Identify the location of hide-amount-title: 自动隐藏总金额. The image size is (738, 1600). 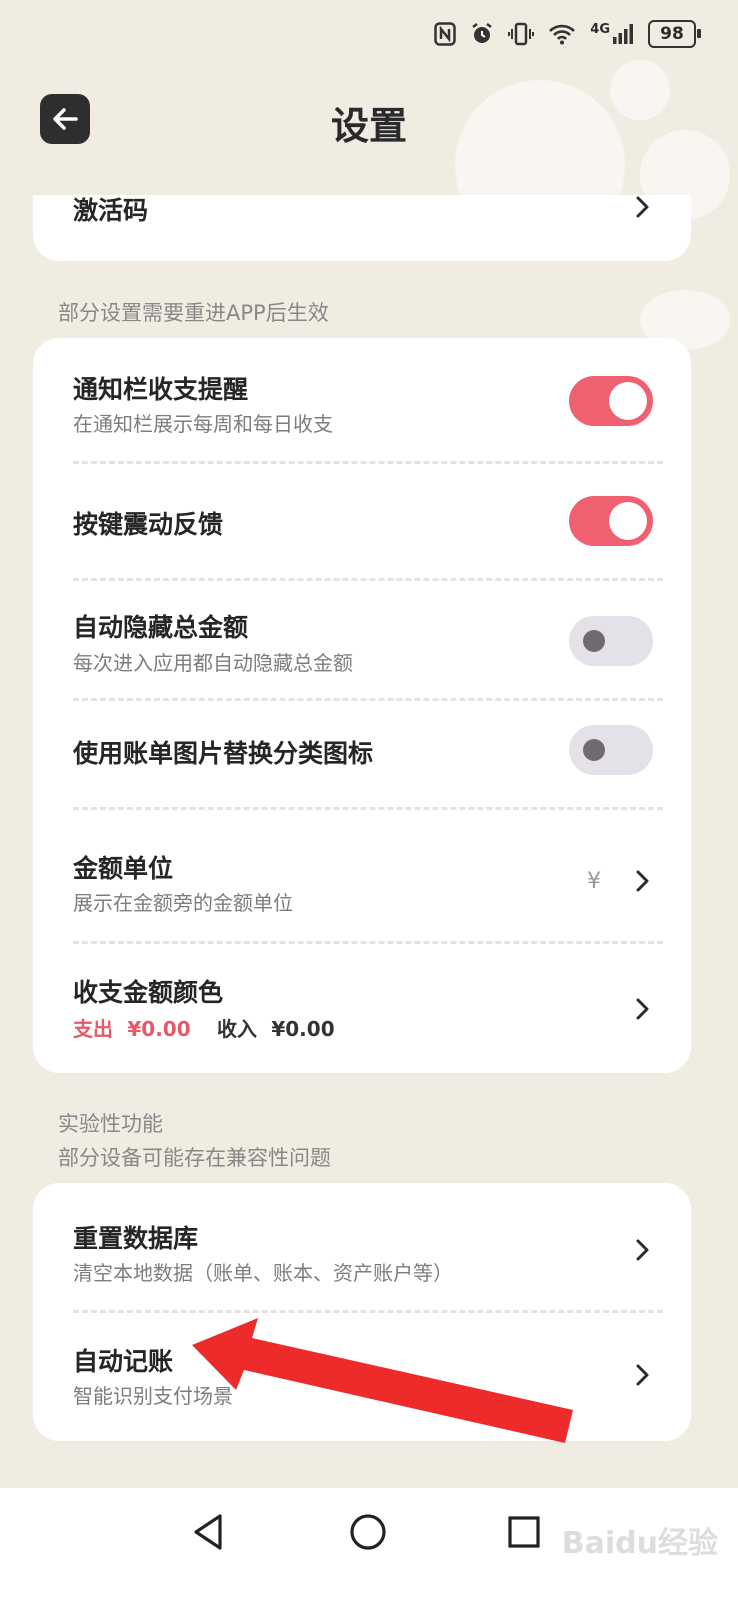
(161, 627).